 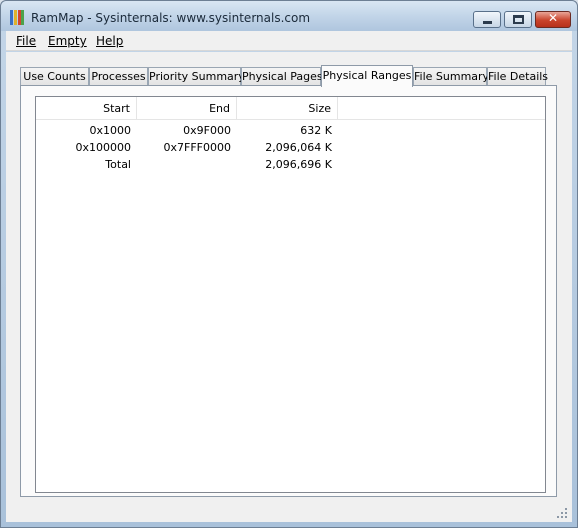 I want to click on minimize-icon, so click(x=487, y=22).